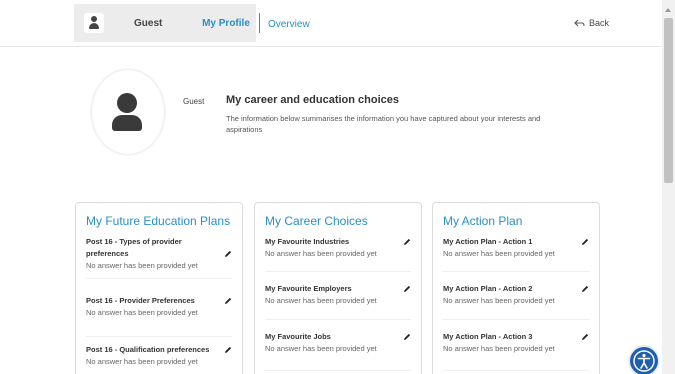  I want to click on scroll-up-icon, so click(668, 10).